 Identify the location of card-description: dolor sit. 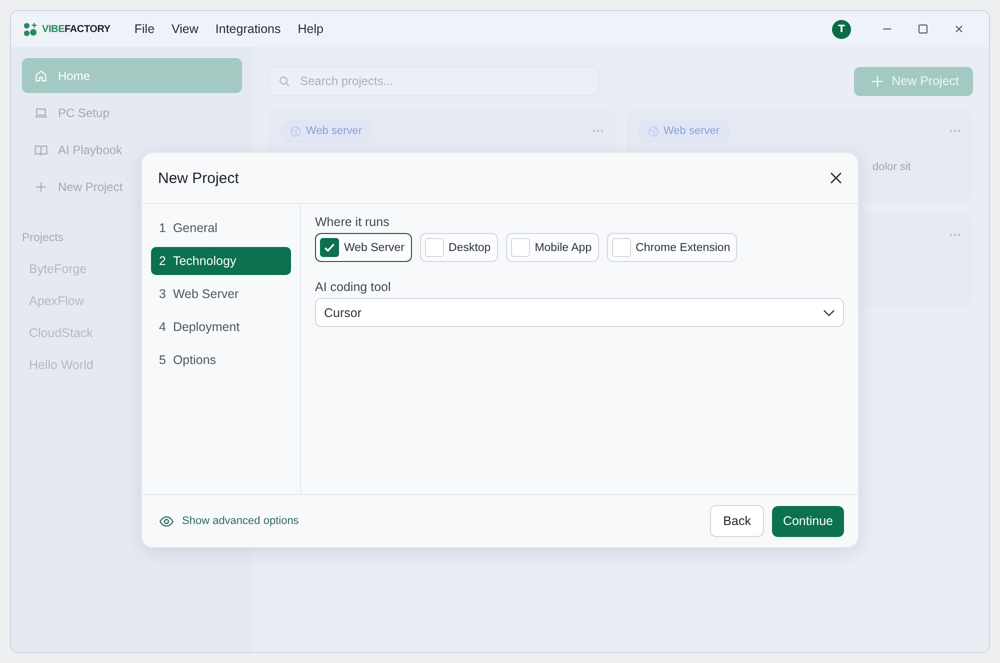
(891, 167).